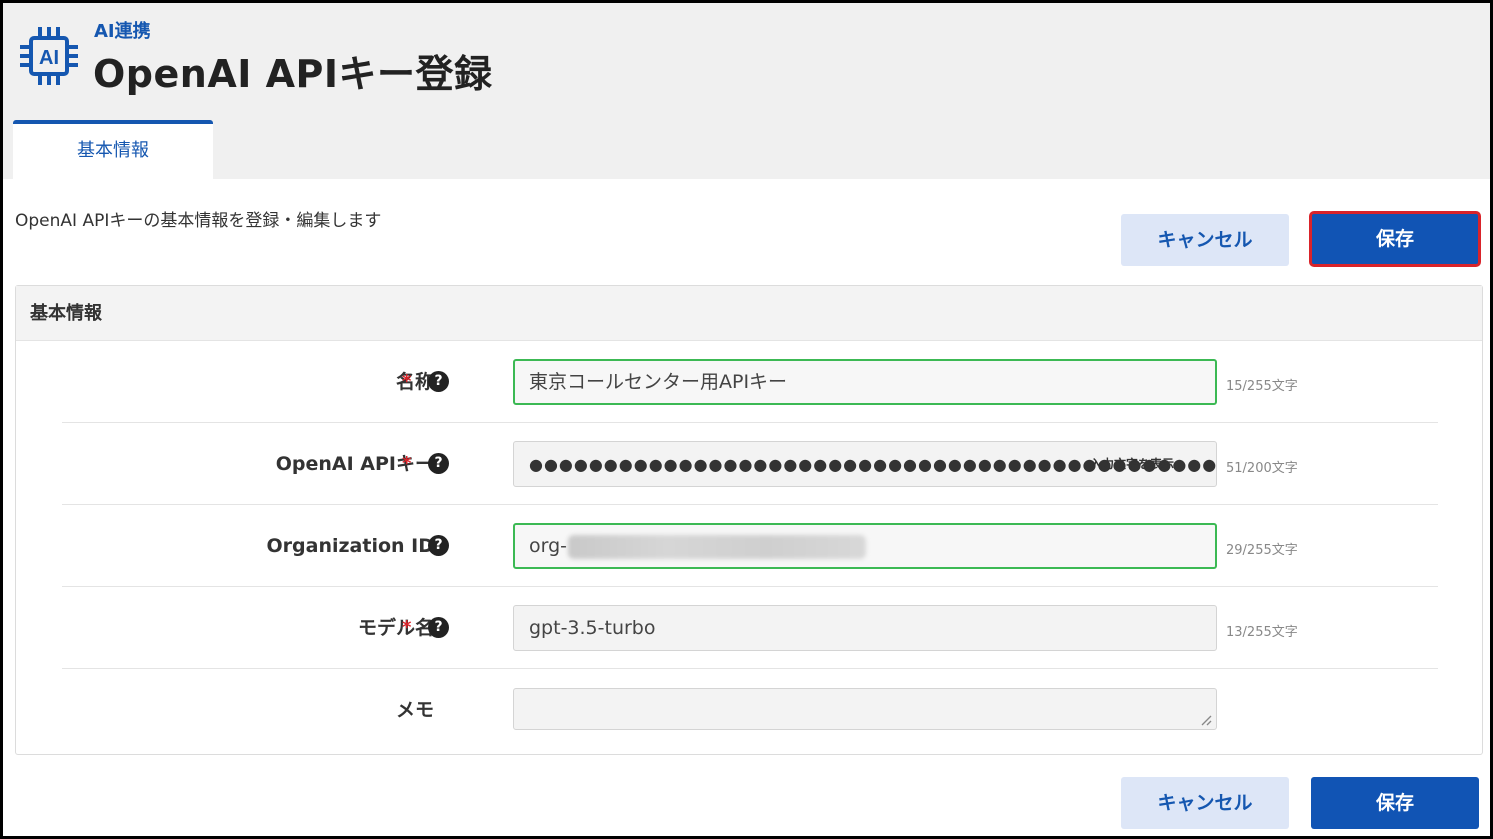 The width and height of the screenshot is (1493, 839). I want to click on org-id-char-counter: 29/255文字, so click(1262, 550).